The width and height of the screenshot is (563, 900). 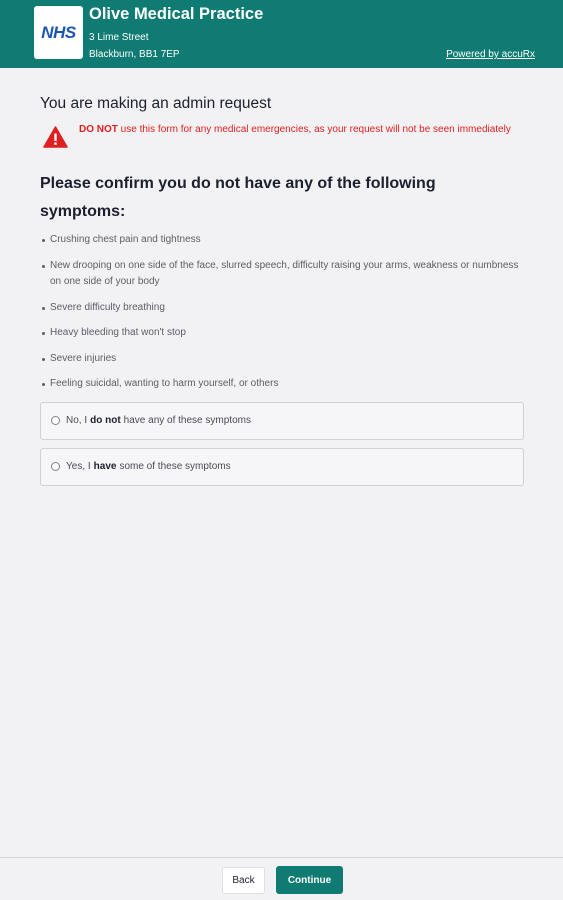 What do you see at coordinates (282, 420) in the screenshot?
I see `option-no-symptoms: No, I do not have any of these symptoms` at bounding box center [282, 420].